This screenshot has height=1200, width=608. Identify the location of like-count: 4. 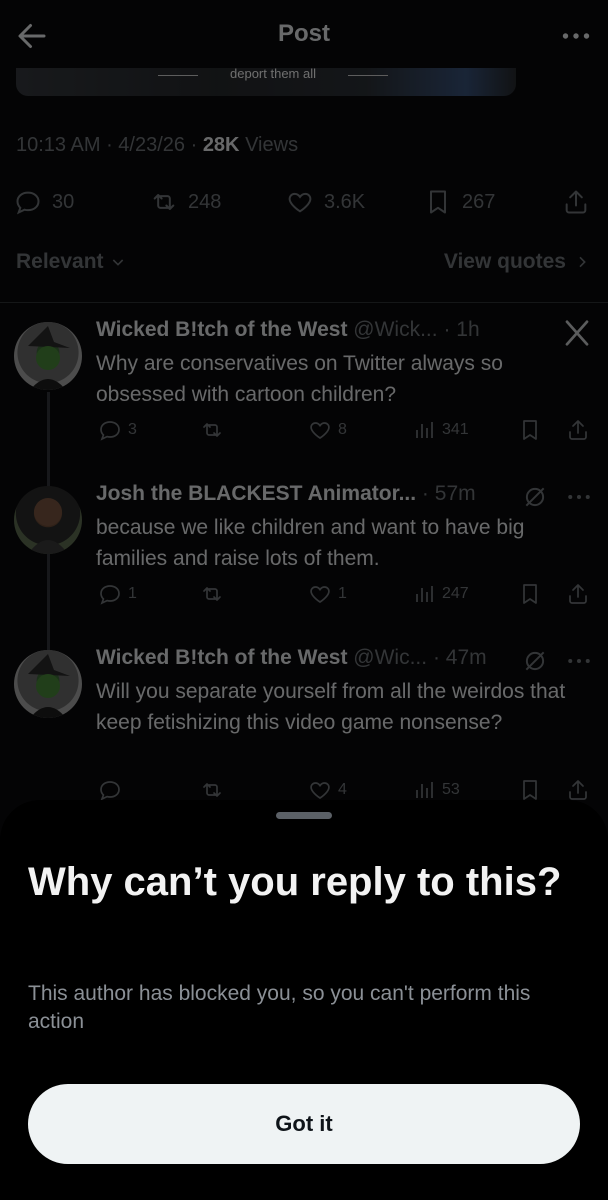
(342, 789).